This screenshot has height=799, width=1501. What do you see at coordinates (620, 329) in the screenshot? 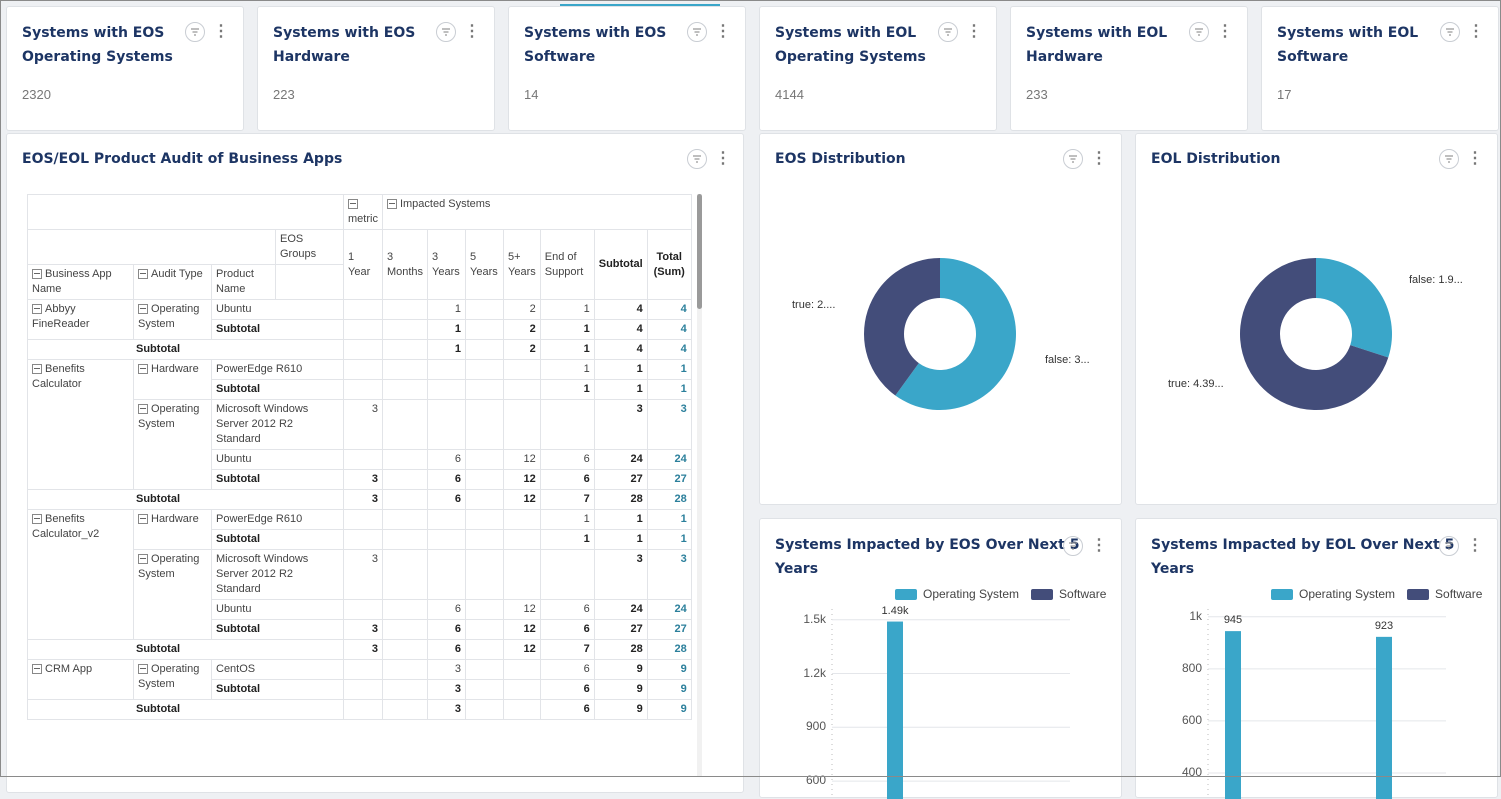
I see `value-cell: 4` at bounding box center [620, 329].